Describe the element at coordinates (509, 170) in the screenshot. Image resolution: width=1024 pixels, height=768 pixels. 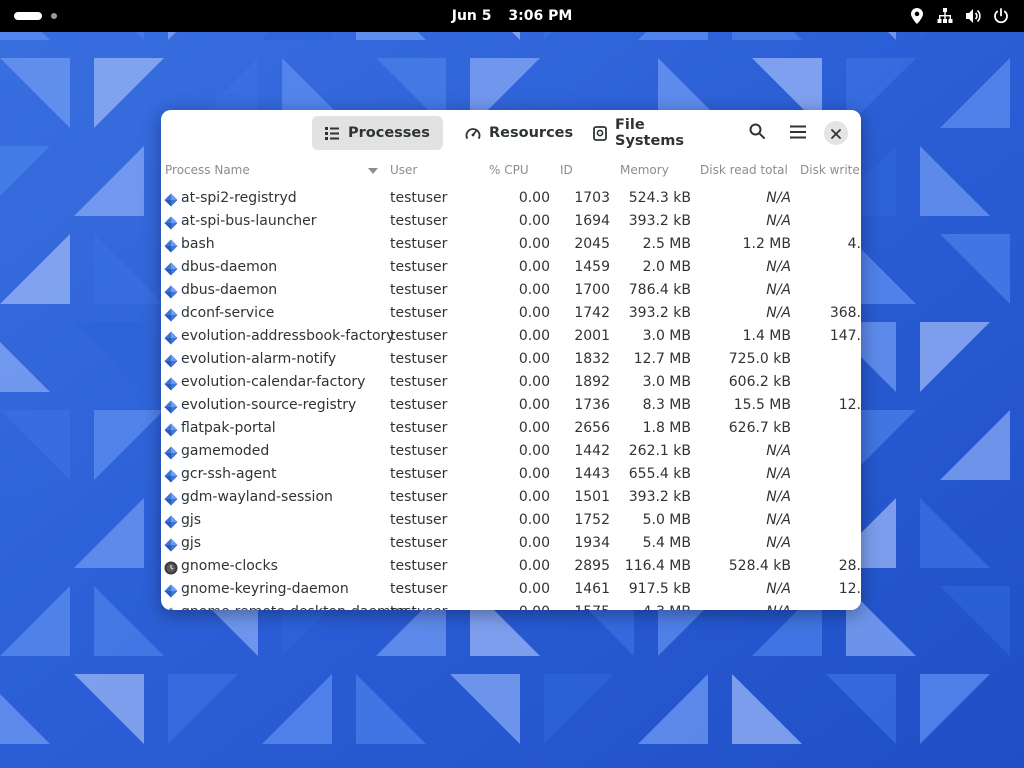
I see `column-header-cpu: % CPU` at that location.